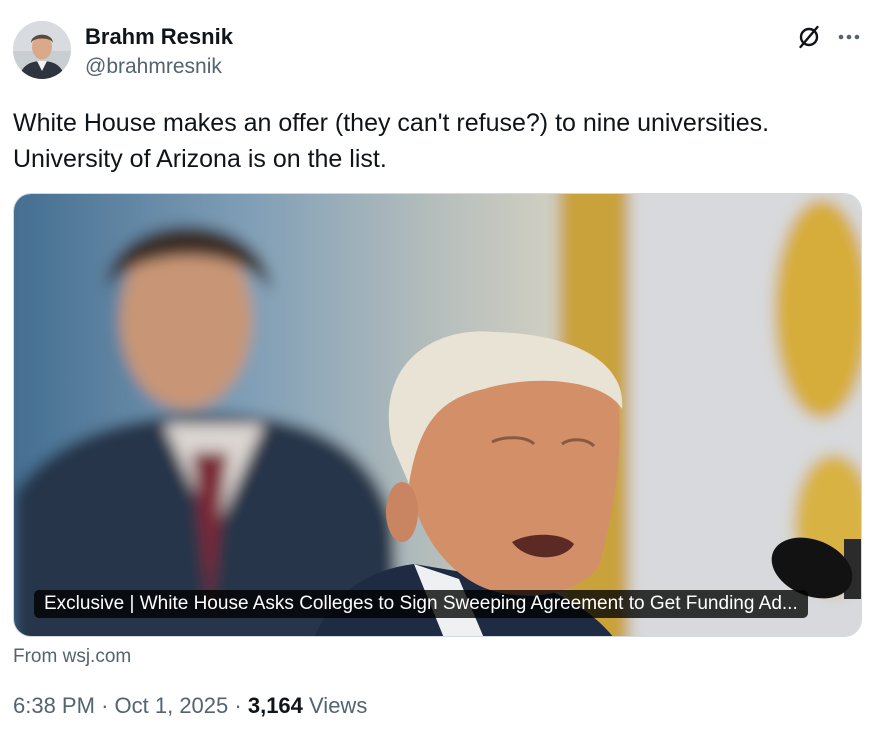  Describe the element at coordinates (72, 657) in the screenshot. I see `card-source: From wsj.com` at that location.